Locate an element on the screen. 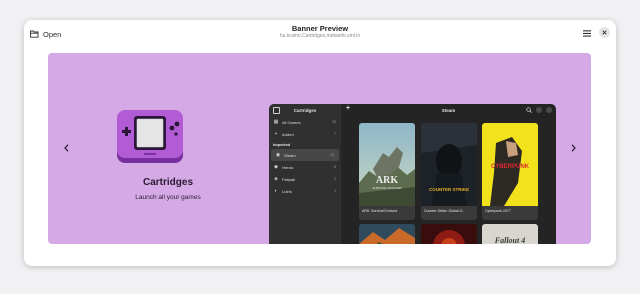 The height and width of the screenshot is (294, 640). sidebar-header: Cartridges is located at coordinates (305, 110).